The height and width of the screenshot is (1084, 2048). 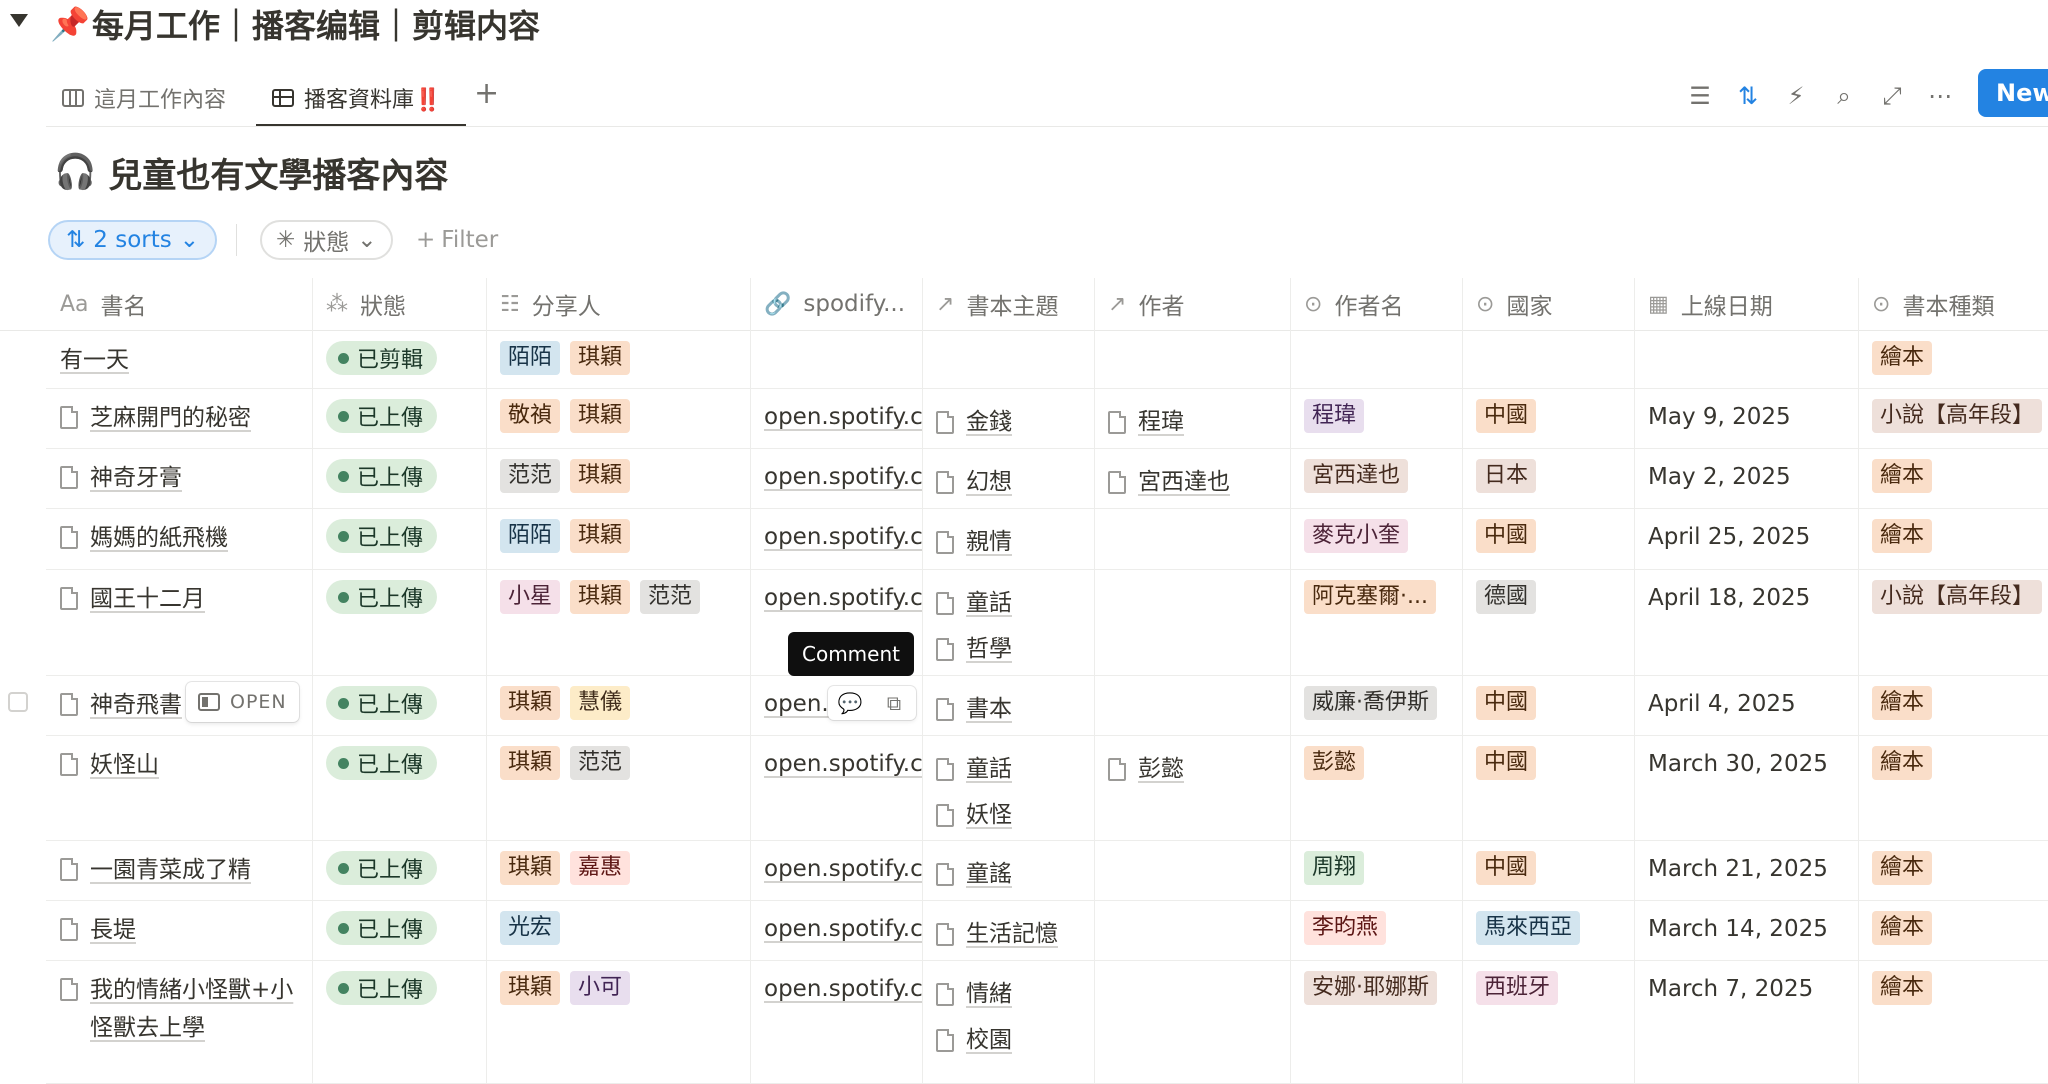 I want to click on topic-cell: 童話 妖怪, so click(x=1008, y=788).